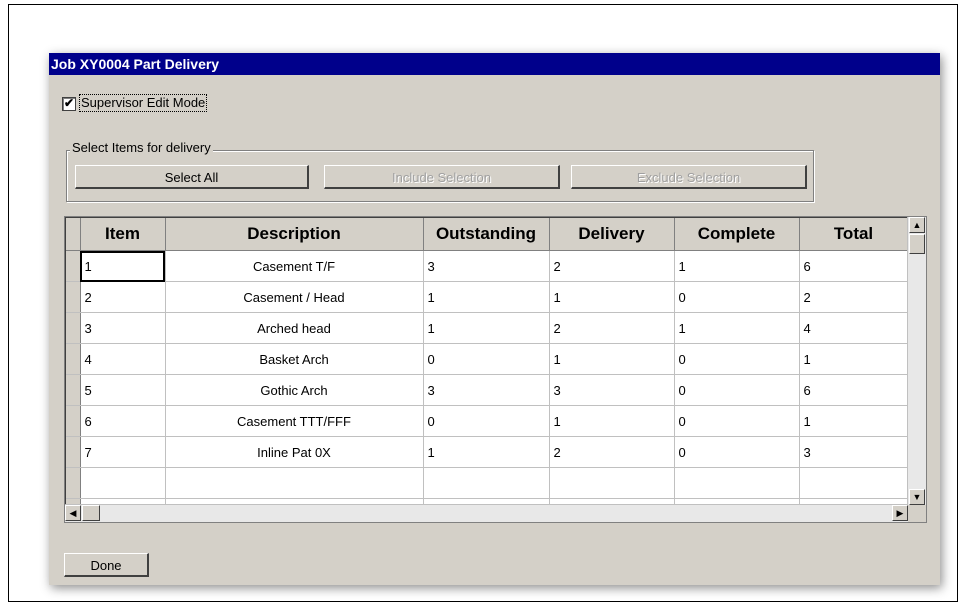 This screenshot has height=608, width=965. Describe the element at coordinates (73, 513) in the screenshot. I see `scroll-left-arrow-icon: ◀` at that location.